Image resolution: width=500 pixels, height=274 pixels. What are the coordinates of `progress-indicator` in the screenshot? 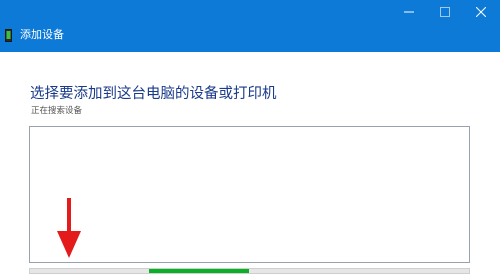 It's located at (199, 271).